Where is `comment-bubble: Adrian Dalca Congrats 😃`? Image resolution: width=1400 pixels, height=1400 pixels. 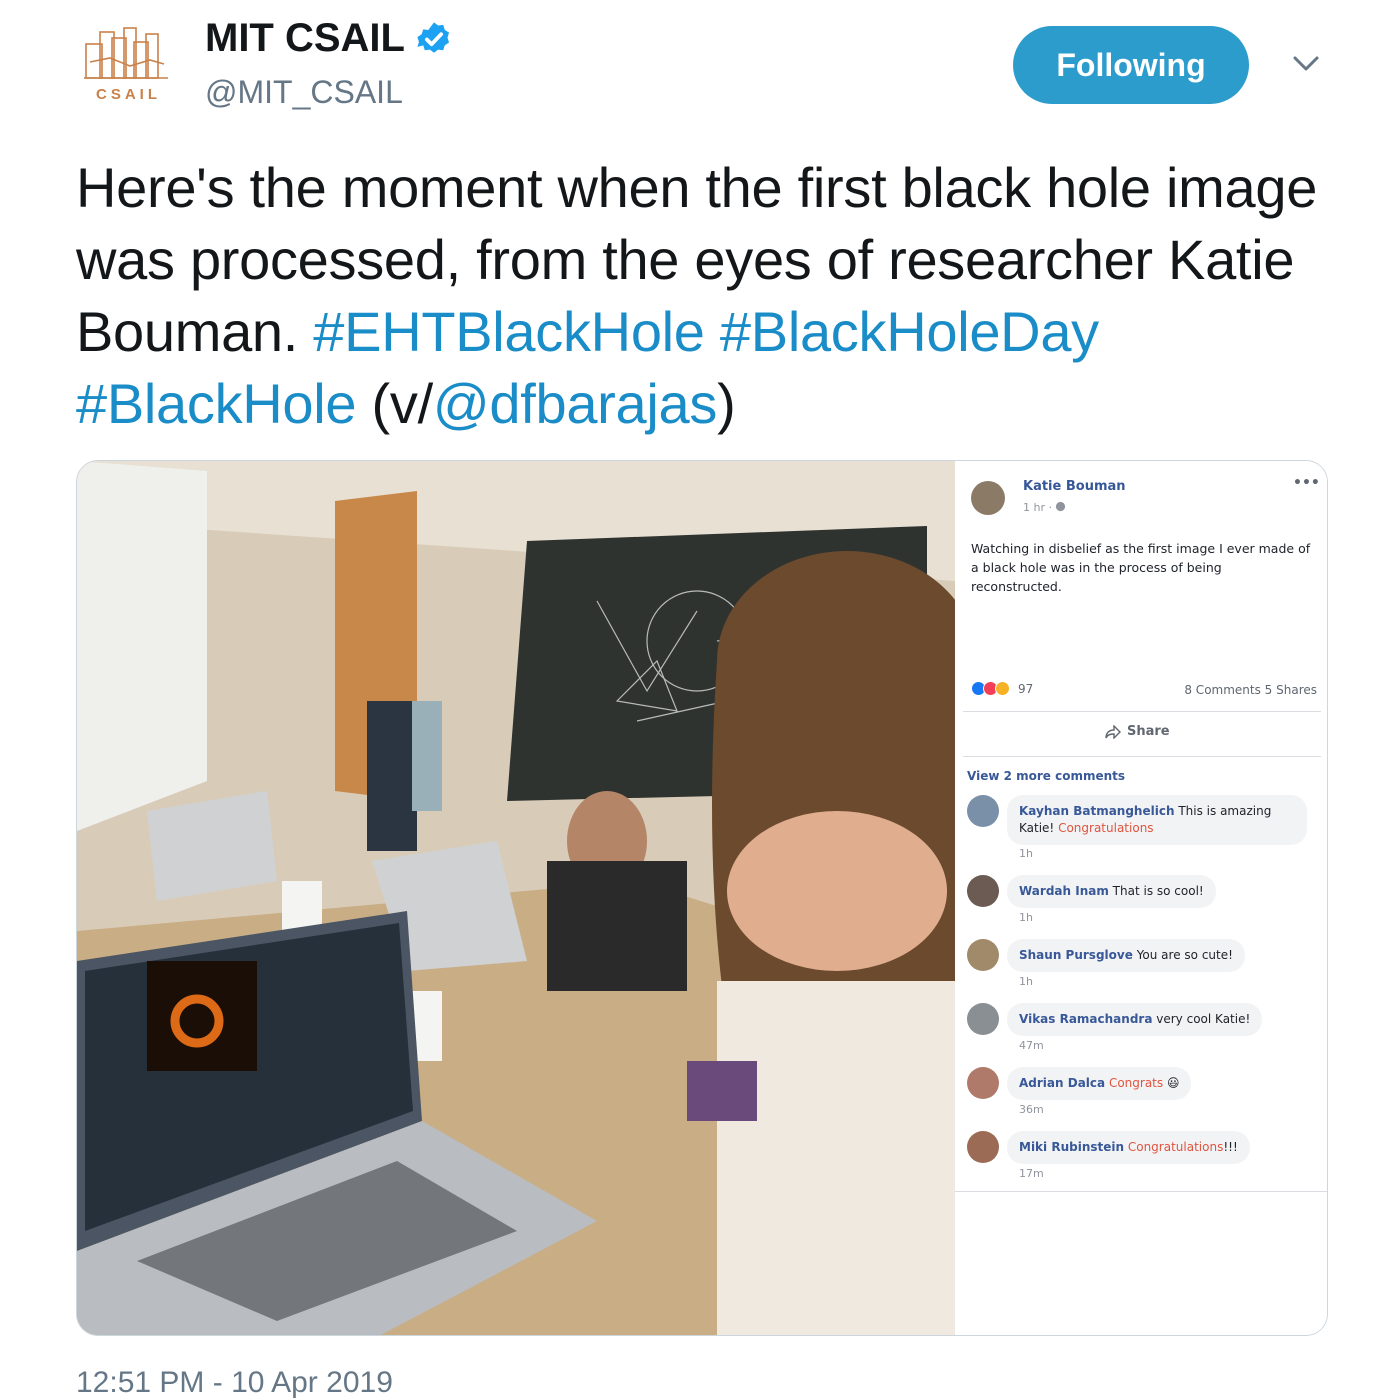 comment-bubble: Adrian Dalca Congrats 😃 is located at coordinates (1099, 1083).